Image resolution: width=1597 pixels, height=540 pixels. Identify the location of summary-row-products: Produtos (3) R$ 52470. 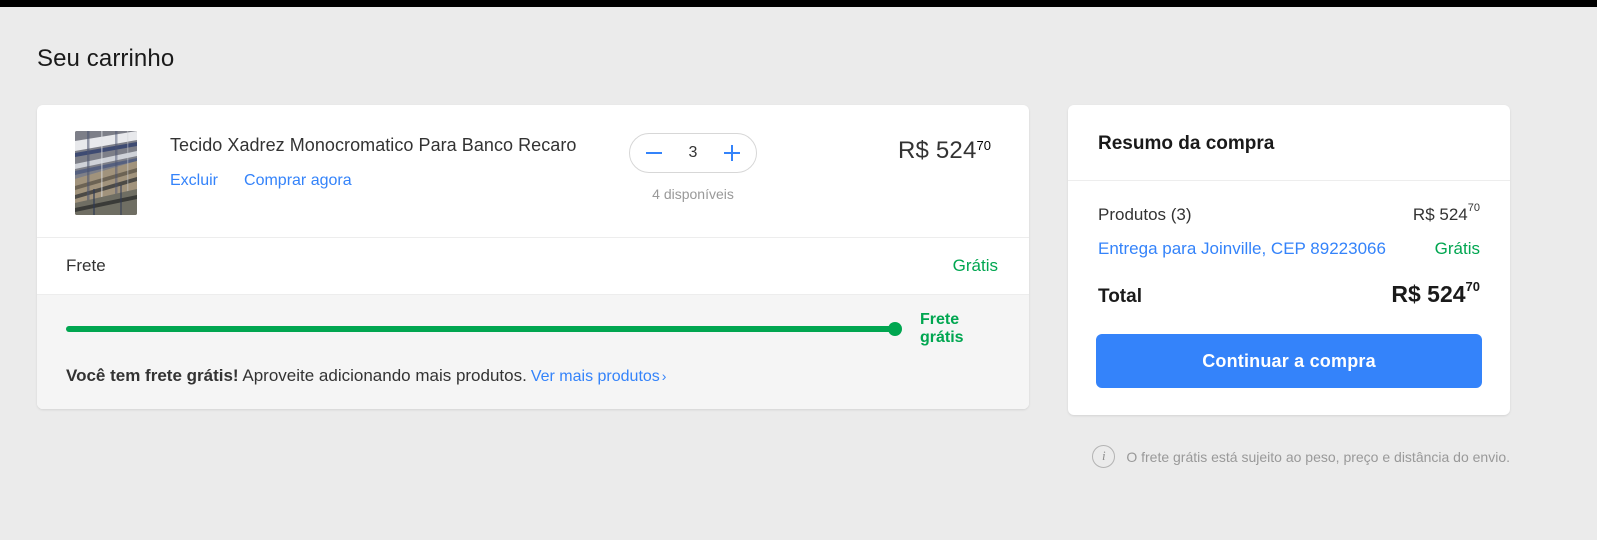
(1289, 213).